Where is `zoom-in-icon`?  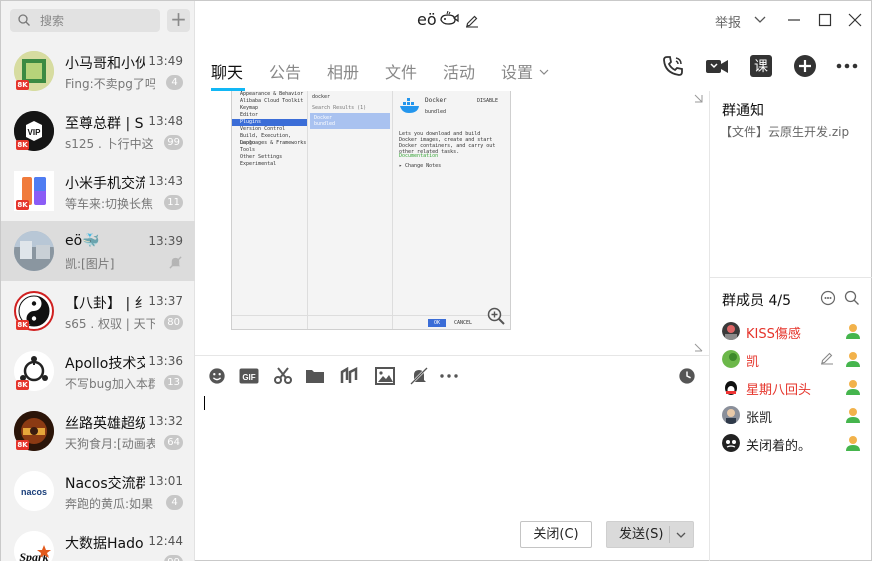
zoom-in-icon is located at coordinates (496, 316).